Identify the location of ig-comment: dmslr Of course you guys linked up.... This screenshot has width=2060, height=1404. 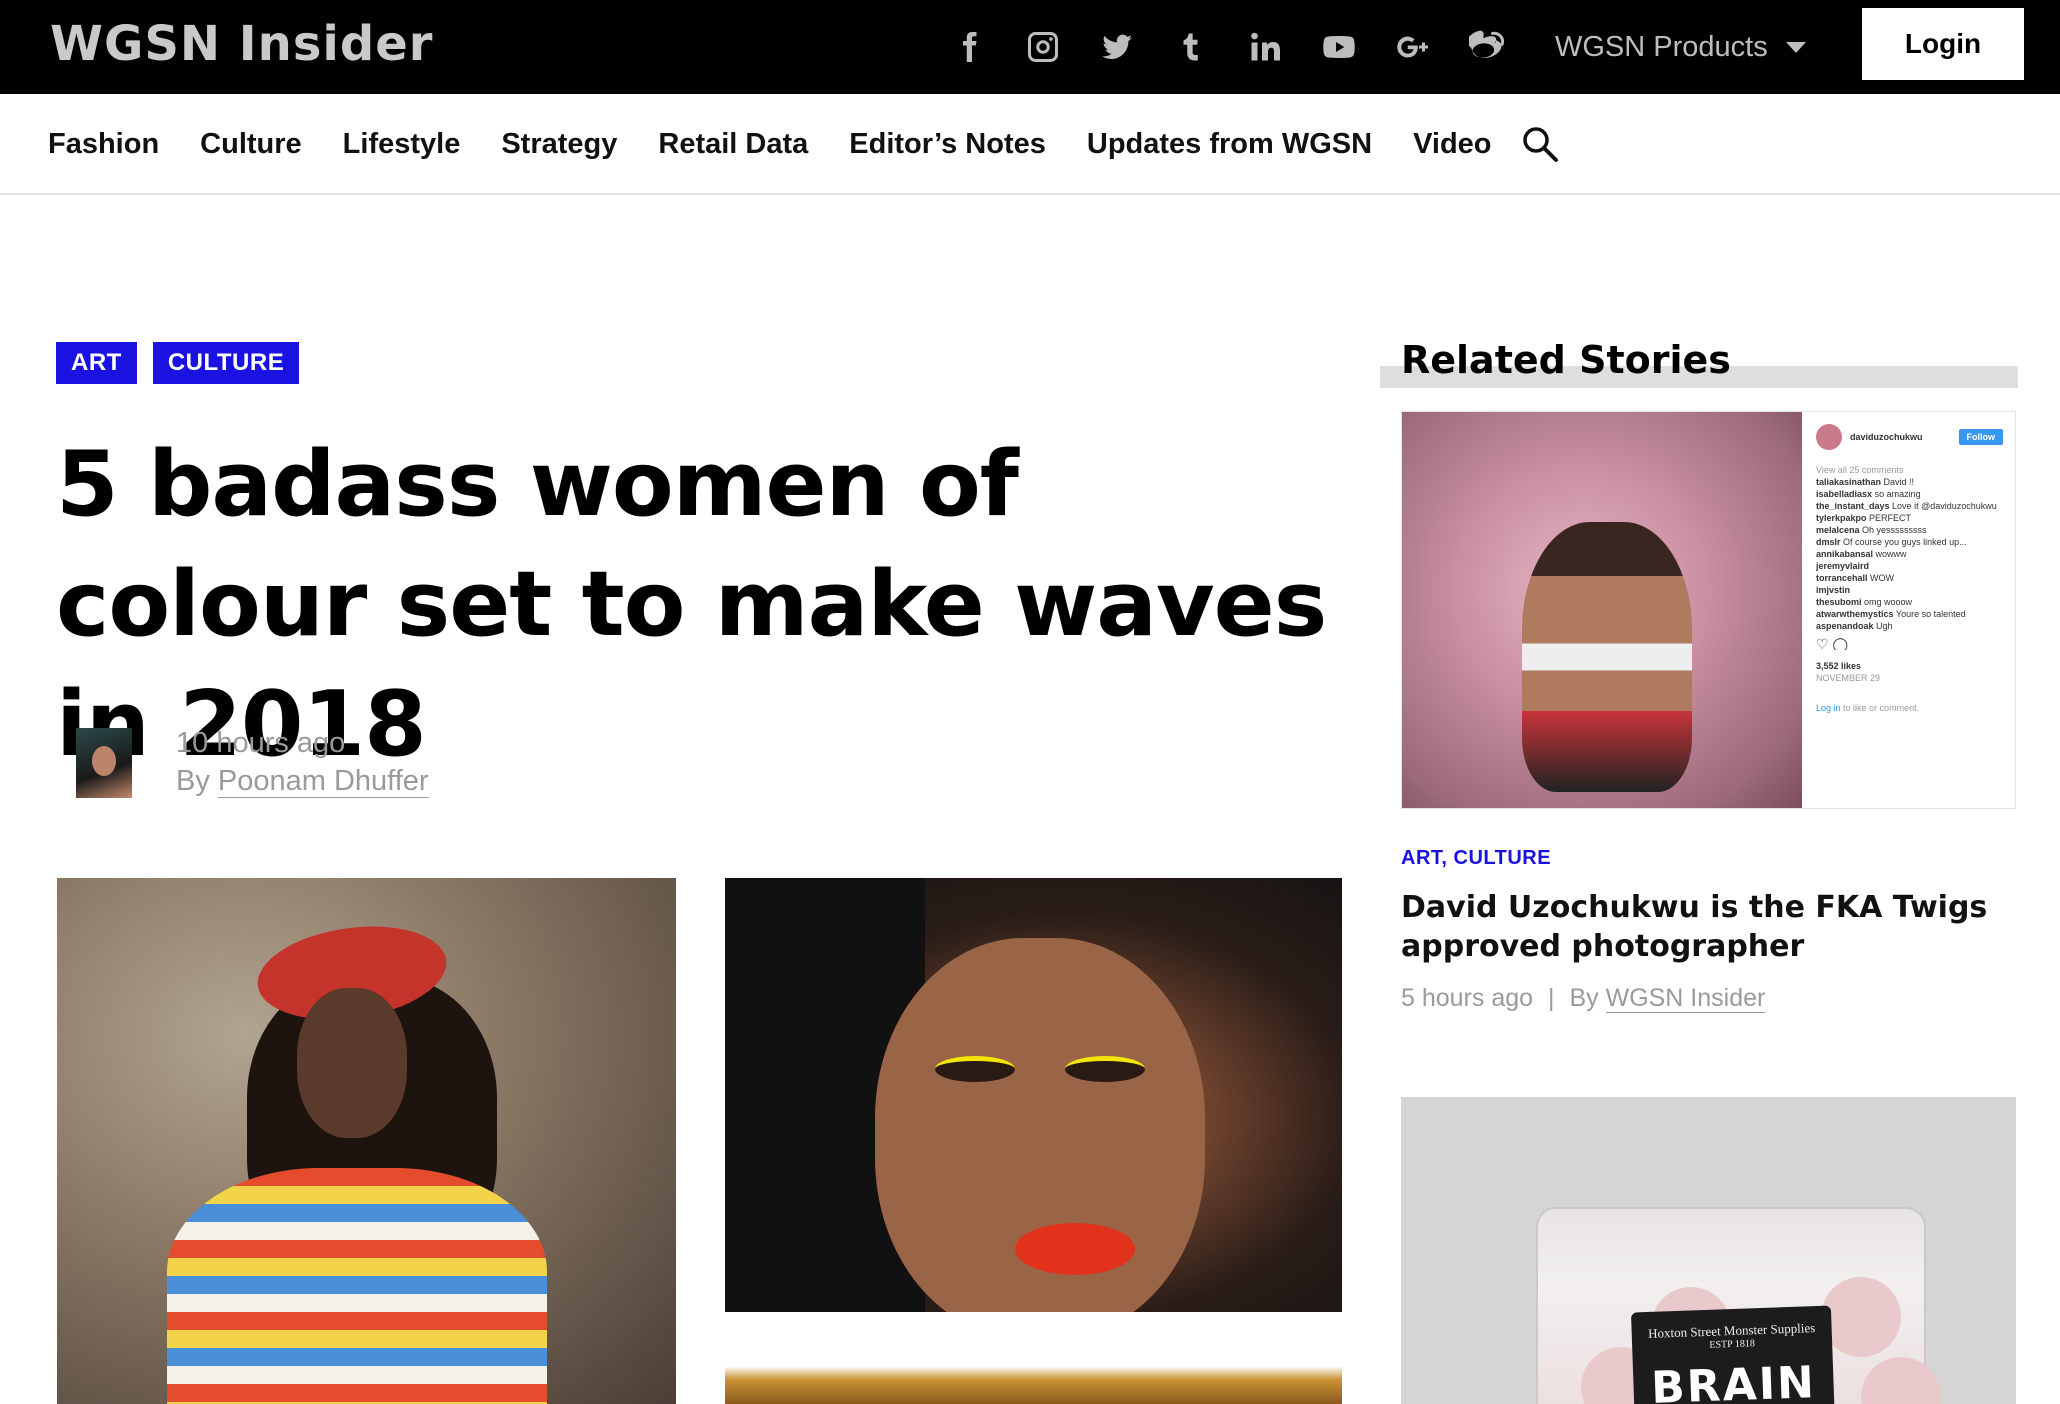
(1891, 542).